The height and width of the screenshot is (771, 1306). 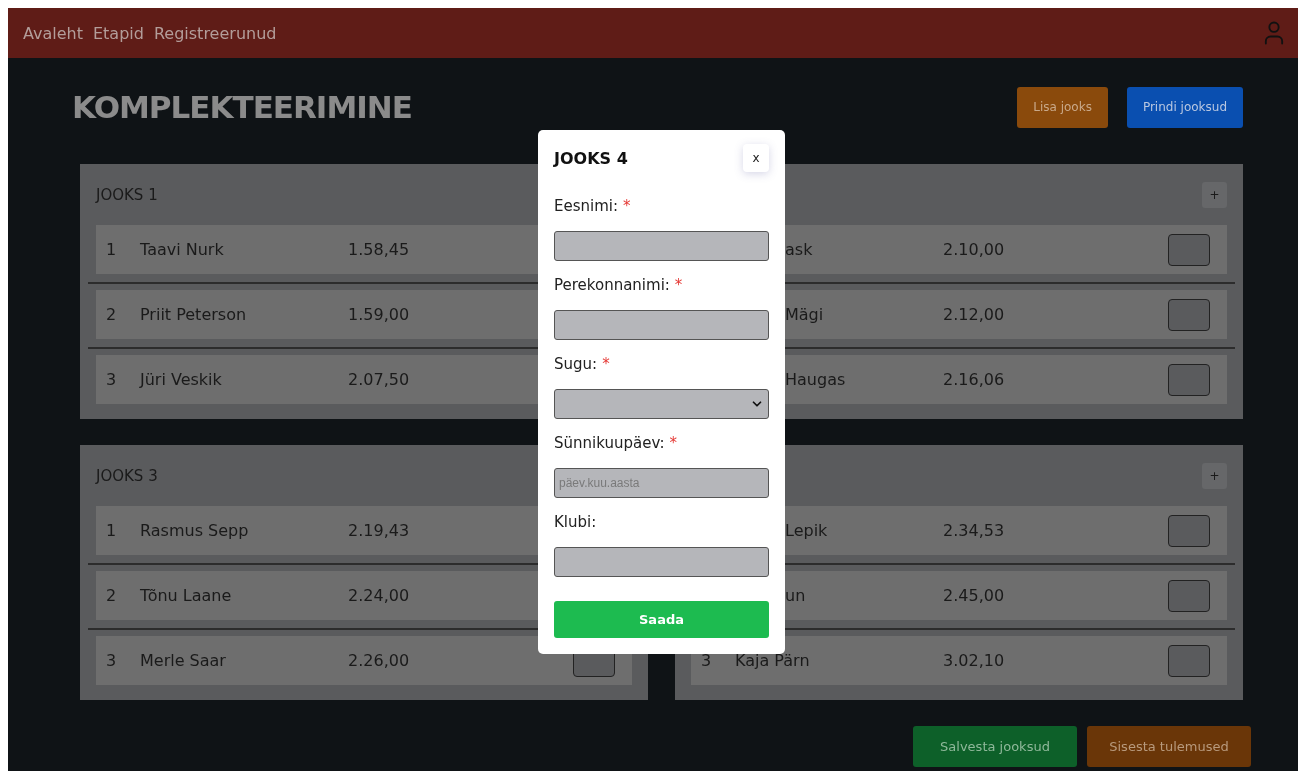 What do you see at coordinates (995, 746) in the screenshot?
I see `save-heats-button: Salvesta jooksud` at bounding box center [995, 746].